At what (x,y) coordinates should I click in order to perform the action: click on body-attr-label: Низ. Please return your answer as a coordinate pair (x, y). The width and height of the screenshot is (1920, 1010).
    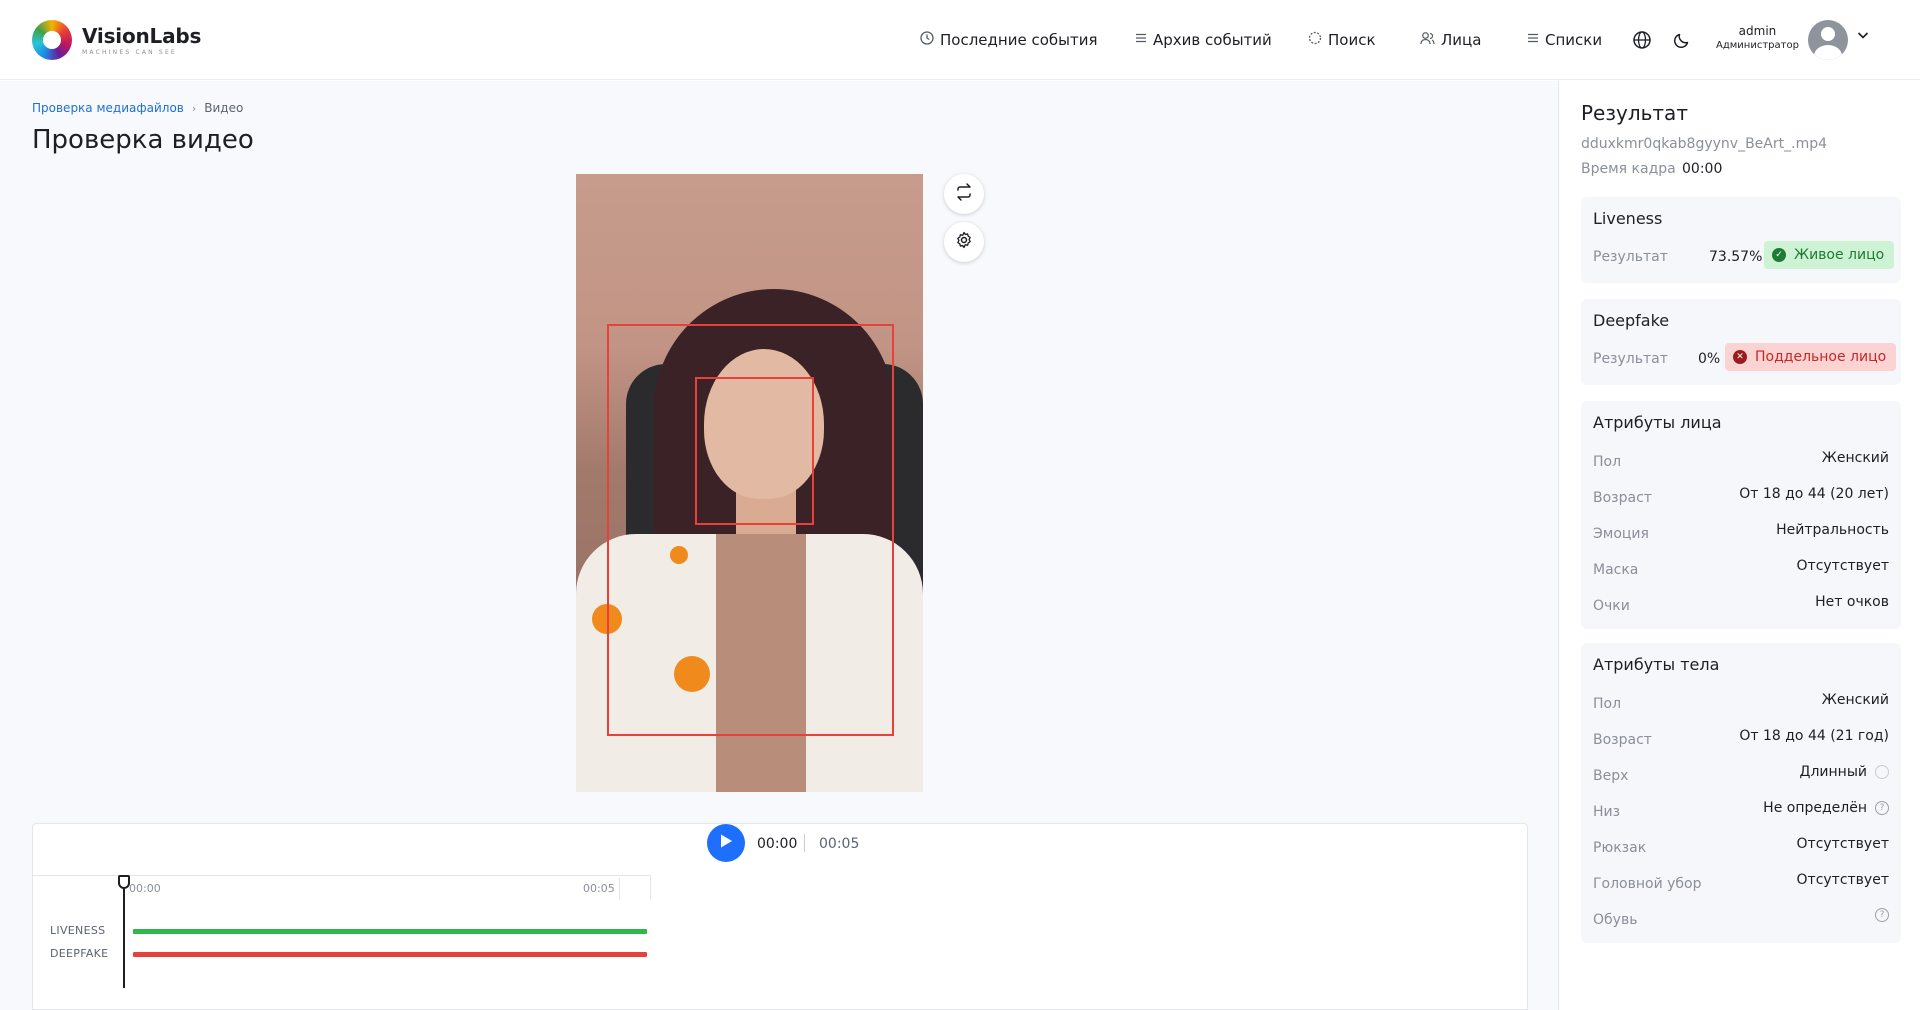
    Looking at the image, I should click on (1607, 812).